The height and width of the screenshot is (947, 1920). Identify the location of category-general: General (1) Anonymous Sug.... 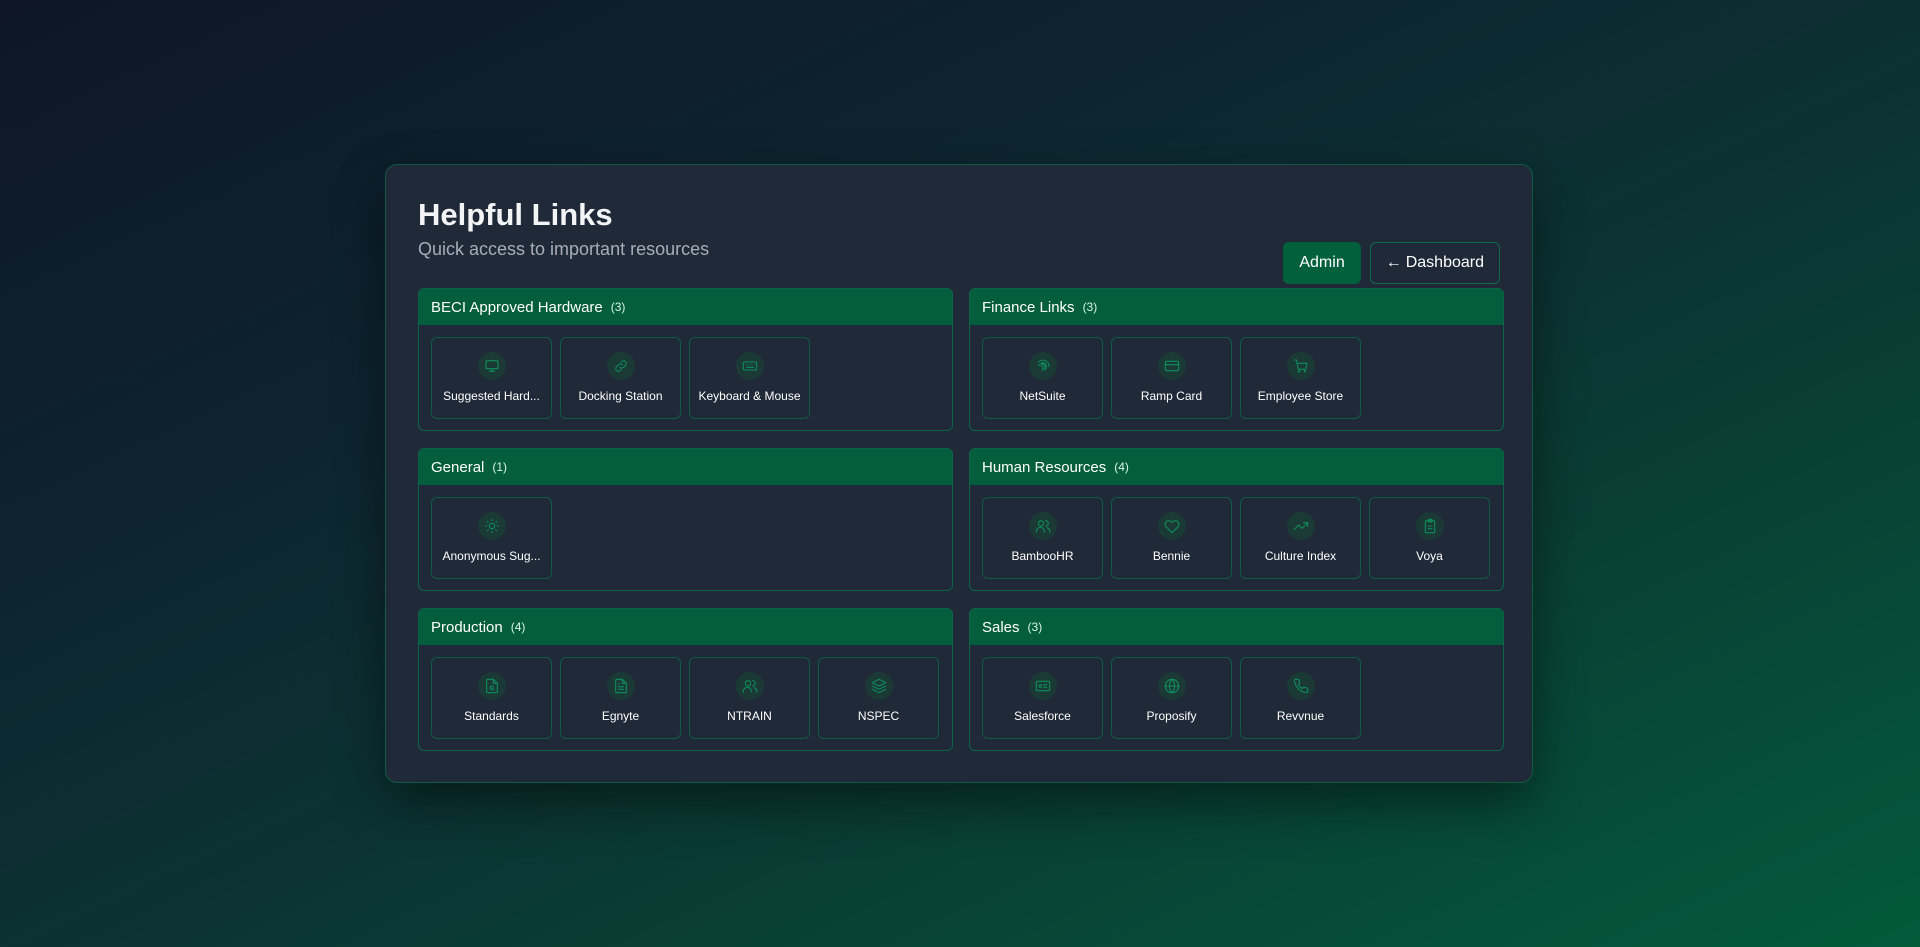
(685, 519).